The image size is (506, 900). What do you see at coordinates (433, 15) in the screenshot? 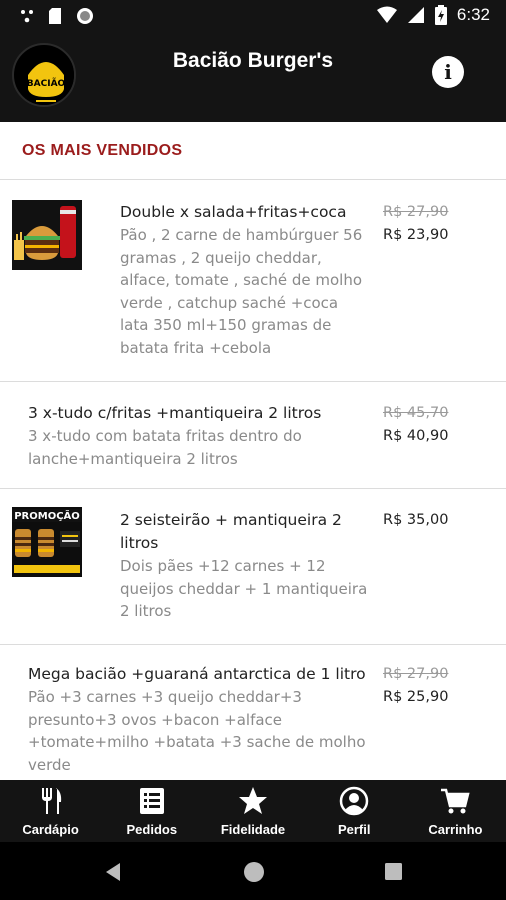
I see `status-icons-right: 6:32` at bounding box center [433, 15].